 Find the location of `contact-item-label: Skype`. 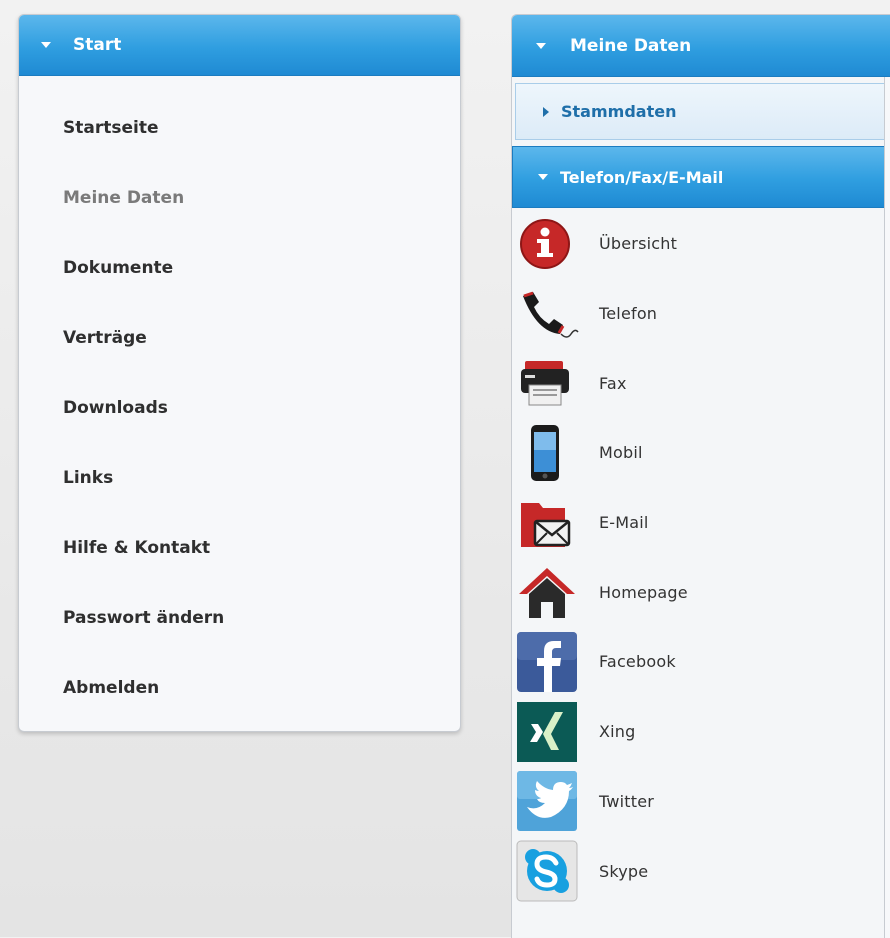

contact-item-label: Skype is located at coordinates (624, 871).